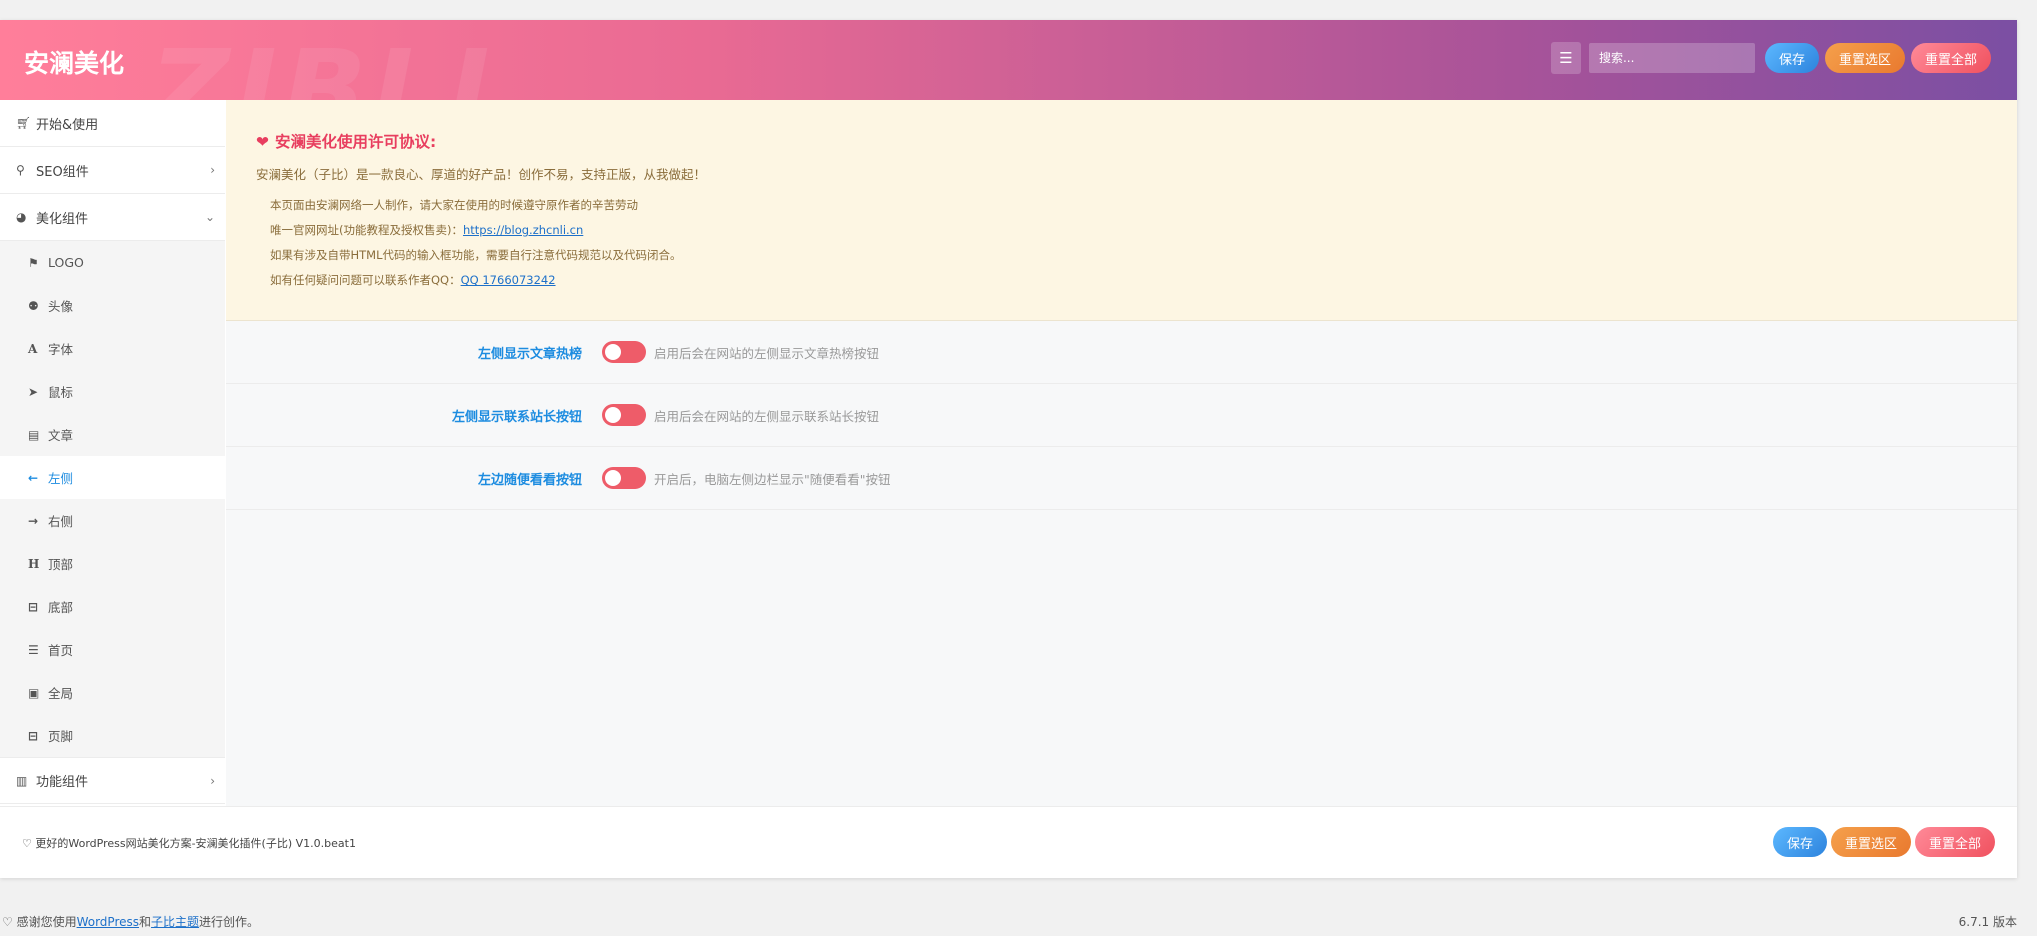  I want to click on option-description: 开启后，电脑左侧边栏显示"随便看看"按钮, so click(772, 479).